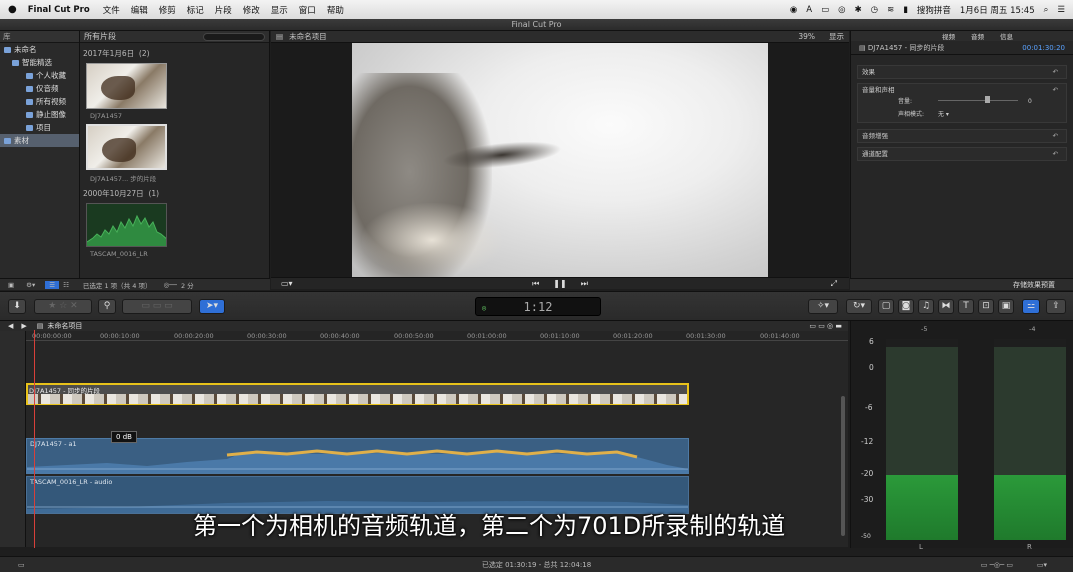 The height and width of the screenshot is (572, 1073). Describe the element at coordinates (39, 62) in the screenshot. I see `library-item-smart: 智能精选` at that location.